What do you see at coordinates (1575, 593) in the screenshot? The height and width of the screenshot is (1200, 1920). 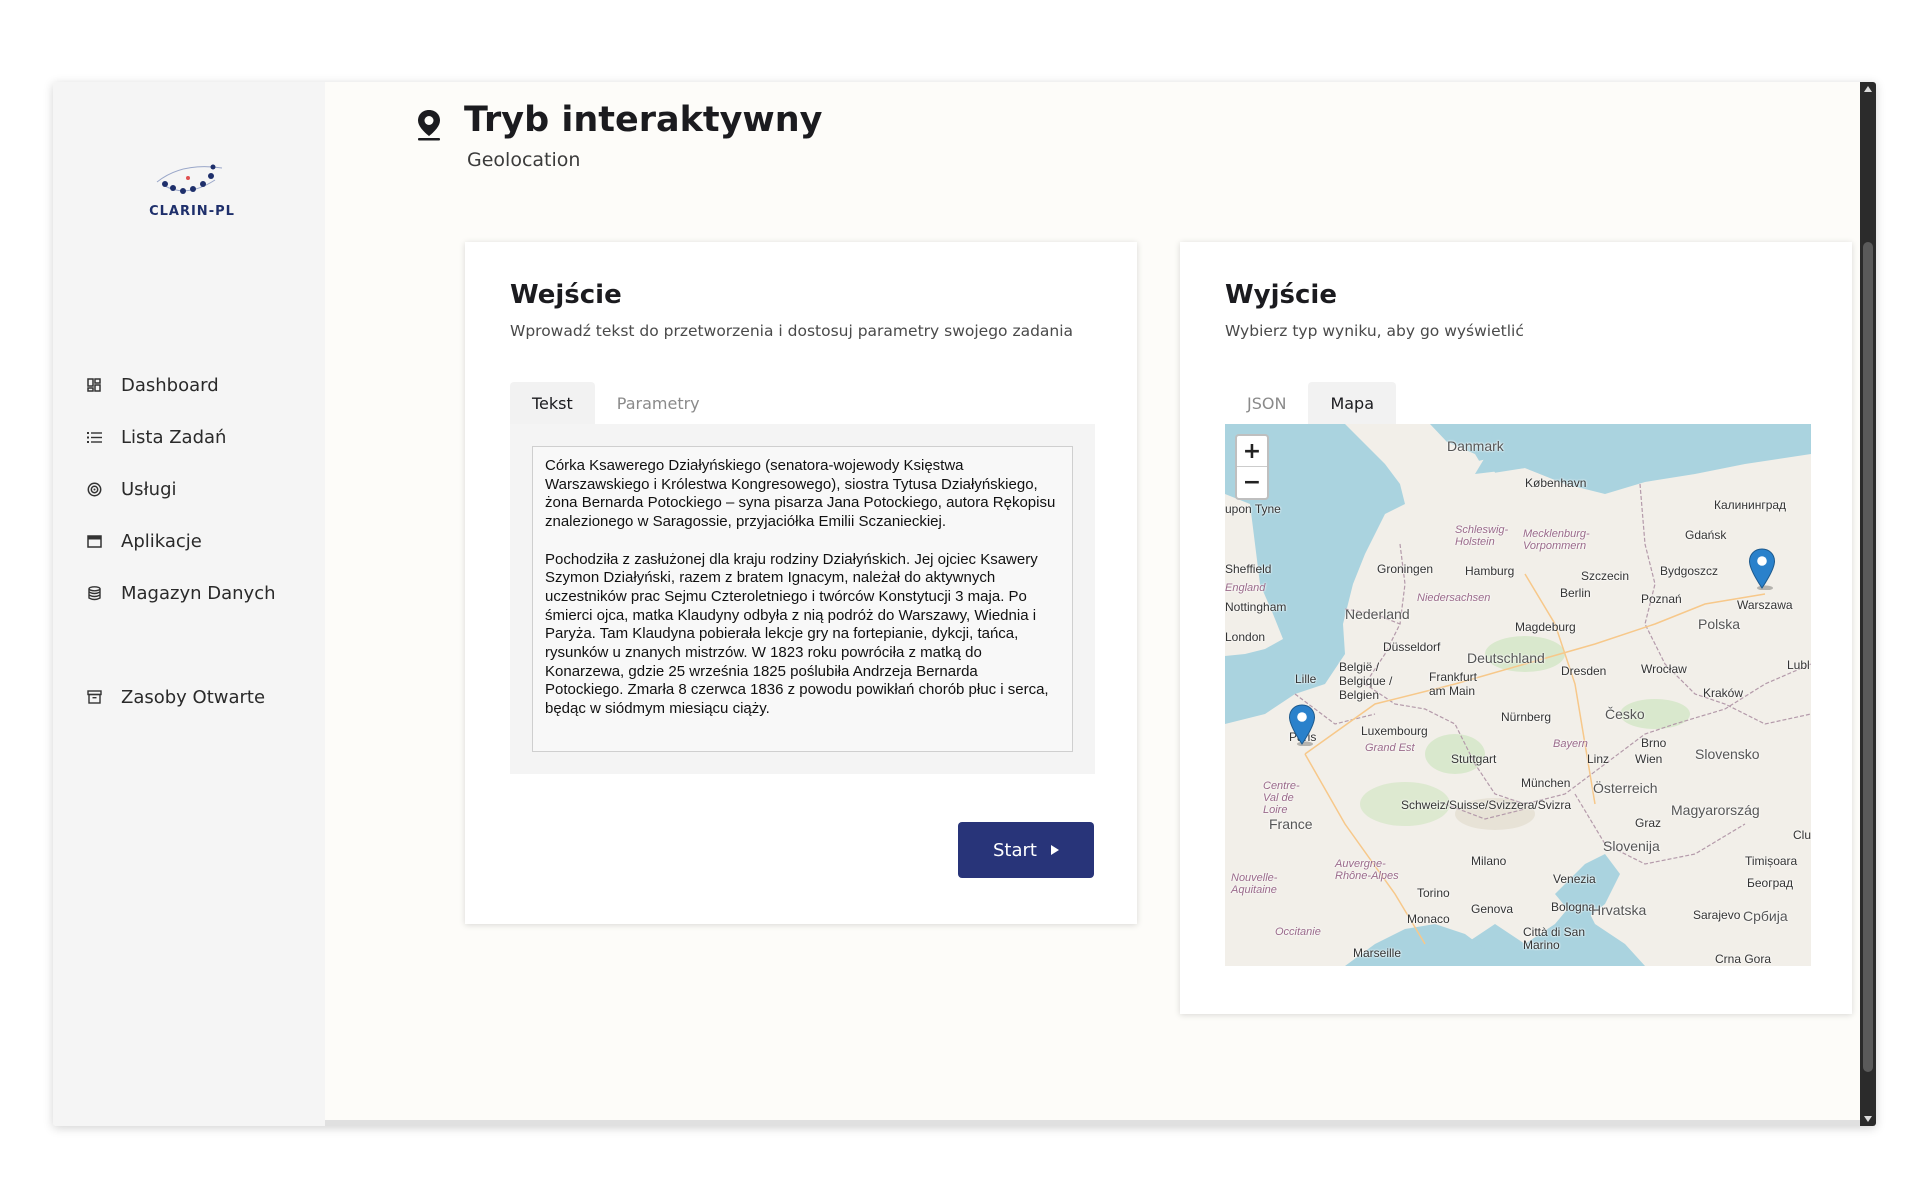 I see `map-label: Berlin` at bounding box center [1575, 593].